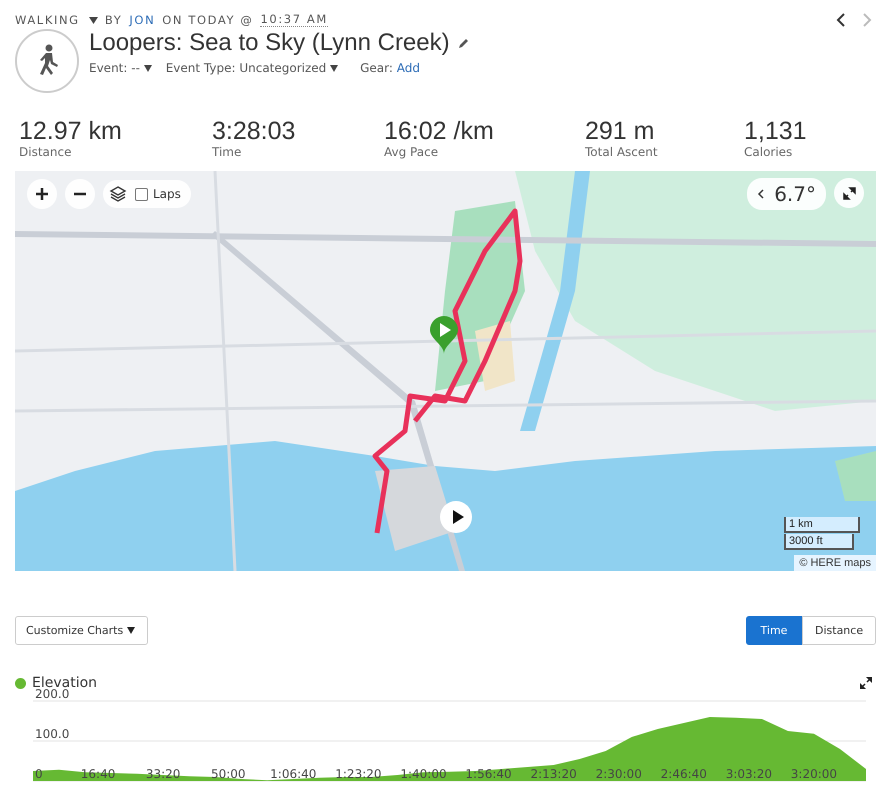 The image size is (889, 798). What do you see at coordinates (749, 774) in the screenshot?
I see `x-tick-label: 3:03:20` at bounding box center [749, 774].